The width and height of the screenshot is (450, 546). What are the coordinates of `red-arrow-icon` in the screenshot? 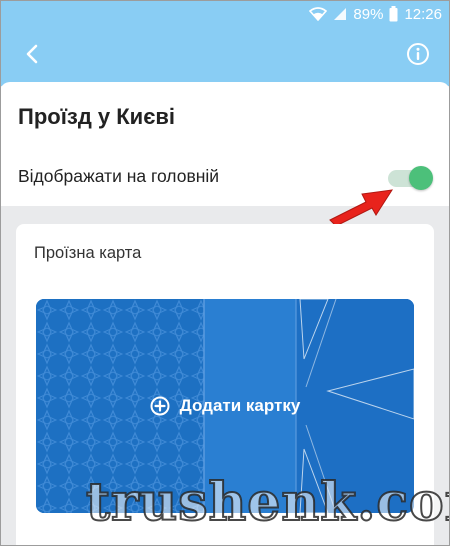 It's located at (361, 207).